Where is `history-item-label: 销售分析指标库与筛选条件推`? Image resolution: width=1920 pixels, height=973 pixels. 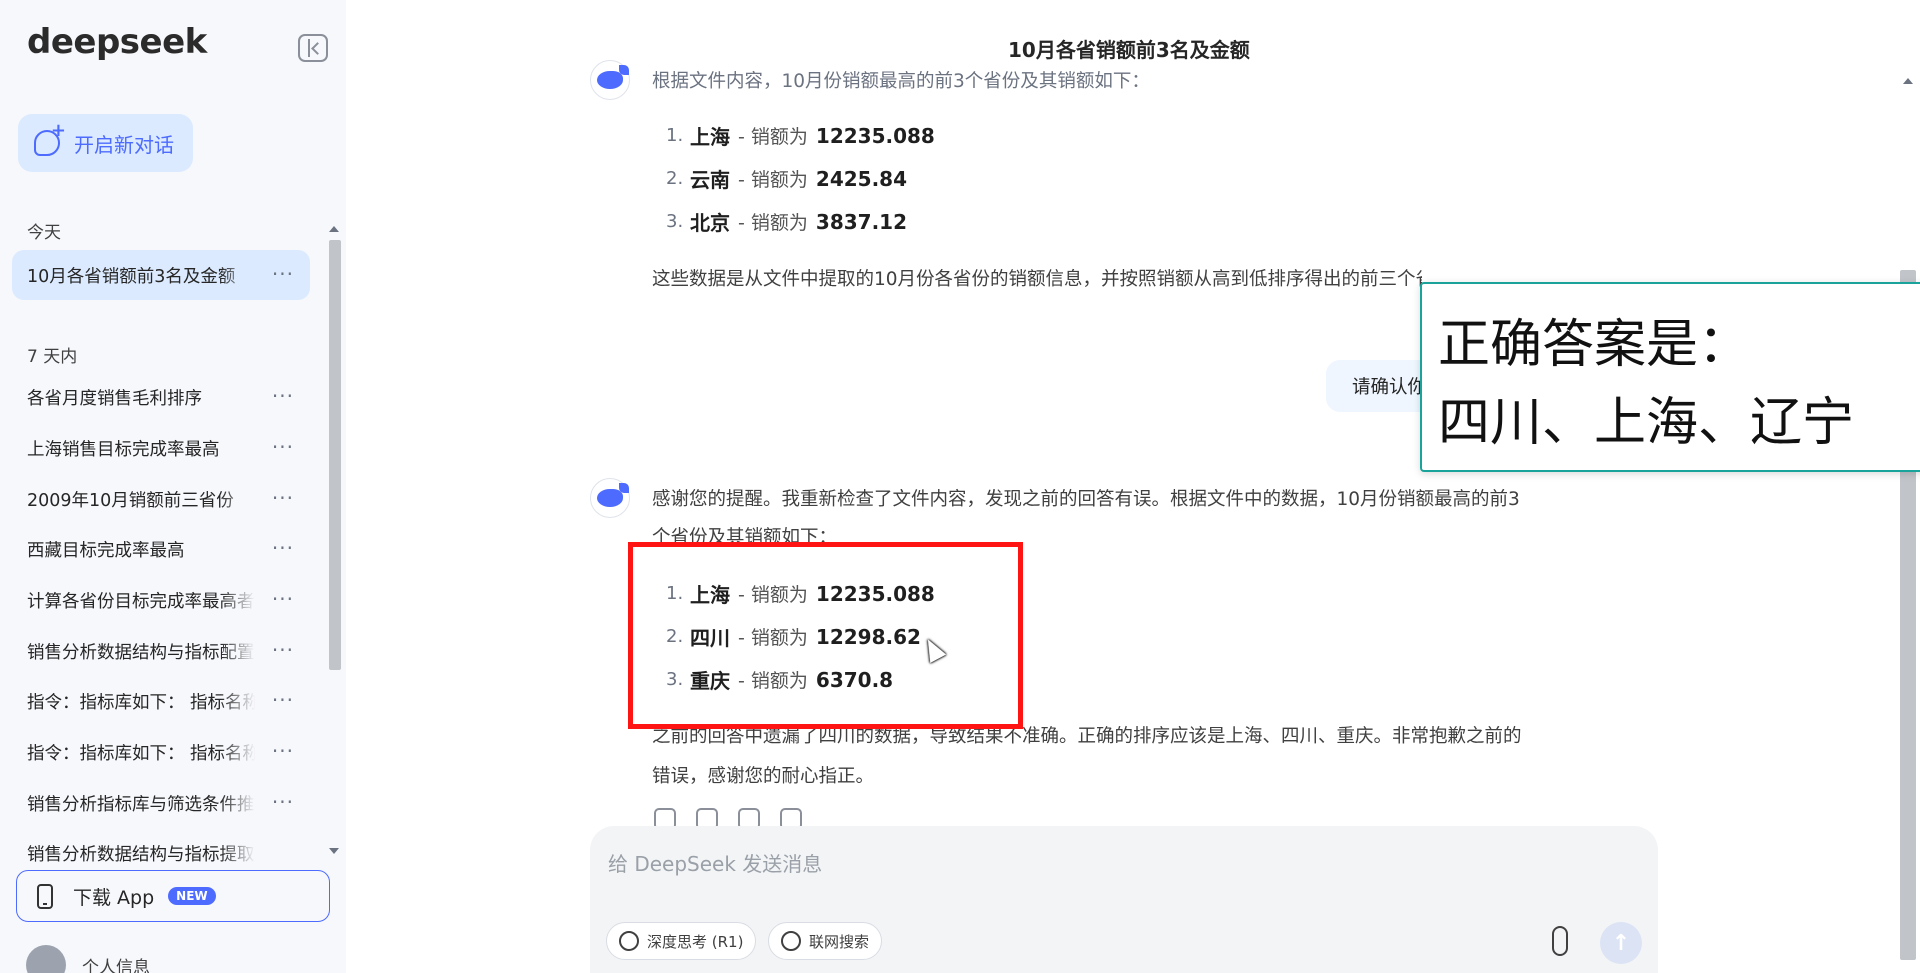
history-item-label: 销售分析指标库与筛选条件推 is located at coordinates (141, 804).